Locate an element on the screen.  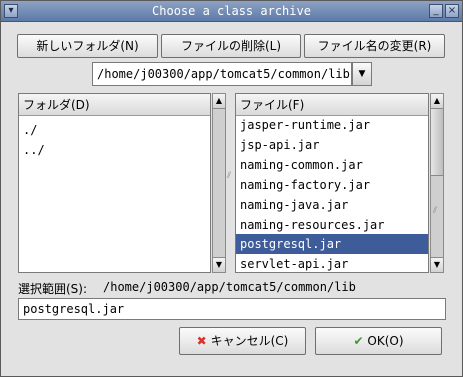
file-item: jasper-runtime.jar is located at coordinates (332, 125).